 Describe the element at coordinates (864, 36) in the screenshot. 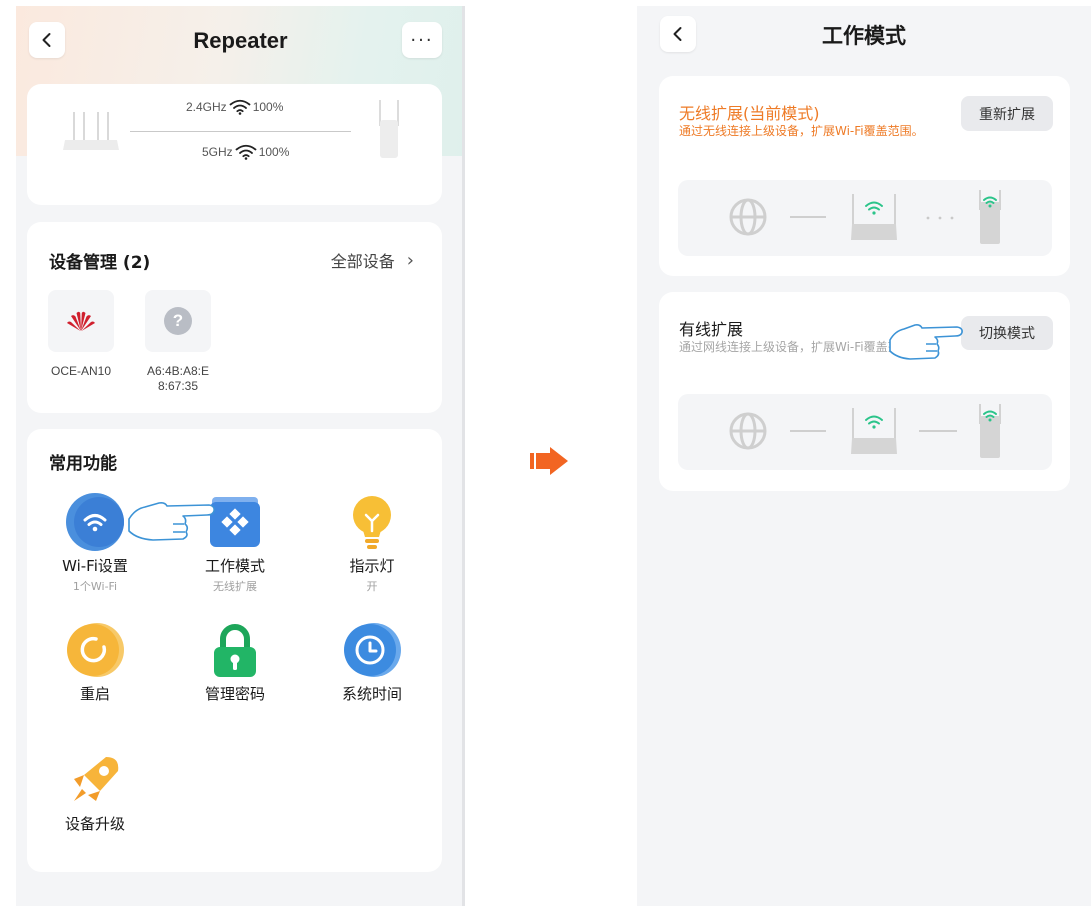

I see `page-title: 工作模式` at that location.